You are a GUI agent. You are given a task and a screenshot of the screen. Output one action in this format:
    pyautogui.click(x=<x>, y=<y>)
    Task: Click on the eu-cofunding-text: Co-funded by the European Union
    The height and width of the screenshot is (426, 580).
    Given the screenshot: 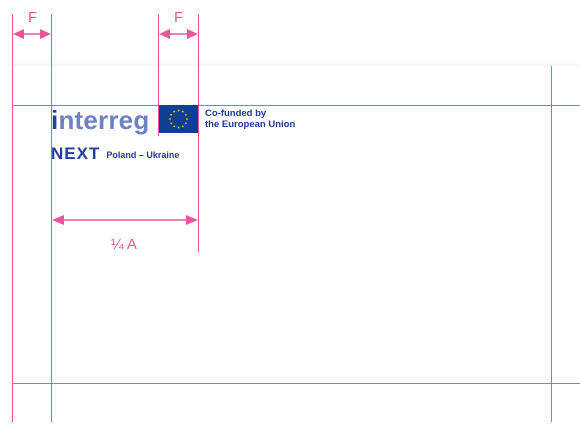 What is the action you would take?
    pyautogui.click(x=250, y=119)
    